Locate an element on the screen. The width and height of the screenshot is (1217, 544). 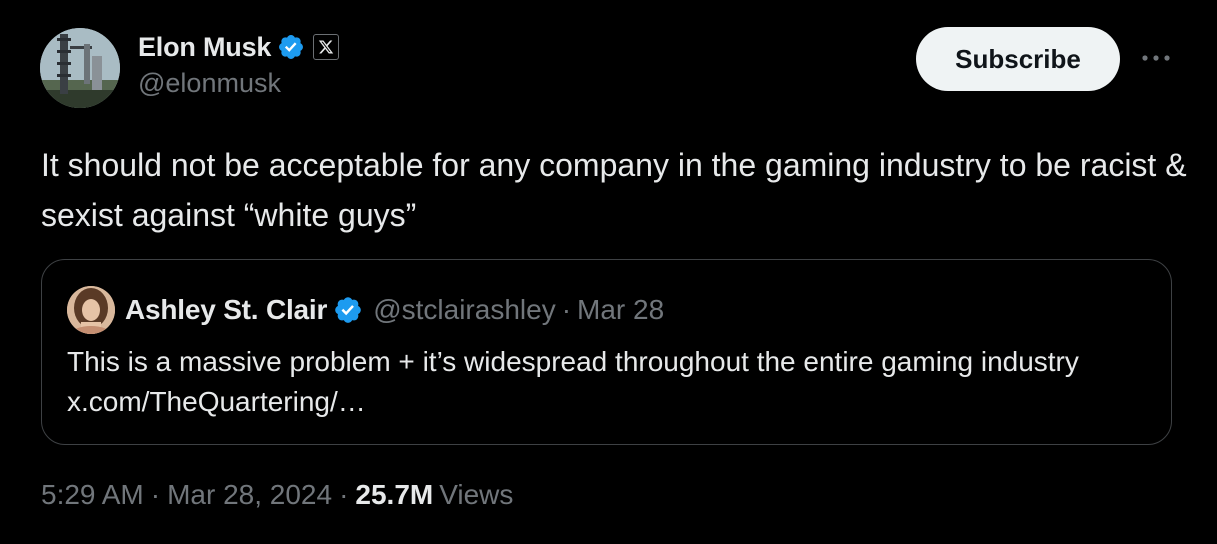
x-logo-icon is located at coordinates (326, 47).